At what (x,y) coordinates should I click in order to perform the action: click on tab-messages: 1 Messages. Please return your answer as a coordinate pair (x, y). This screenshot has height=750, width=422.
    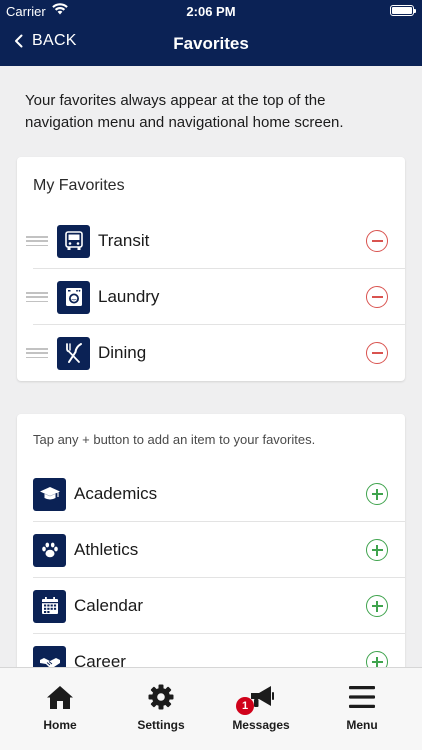
    Looking at the image, I should click on (261, 709).